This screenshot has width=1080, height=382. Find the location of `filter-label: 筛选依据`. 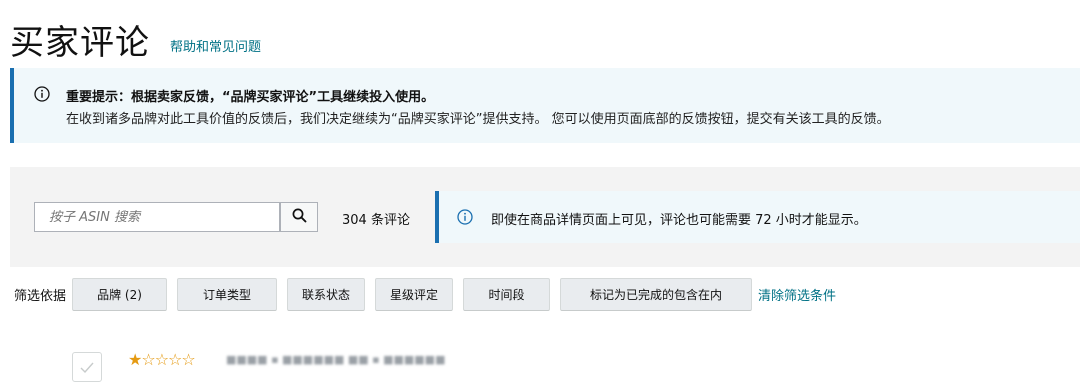

filter-label: 筛选依据 is located at coordinates (40, 296).